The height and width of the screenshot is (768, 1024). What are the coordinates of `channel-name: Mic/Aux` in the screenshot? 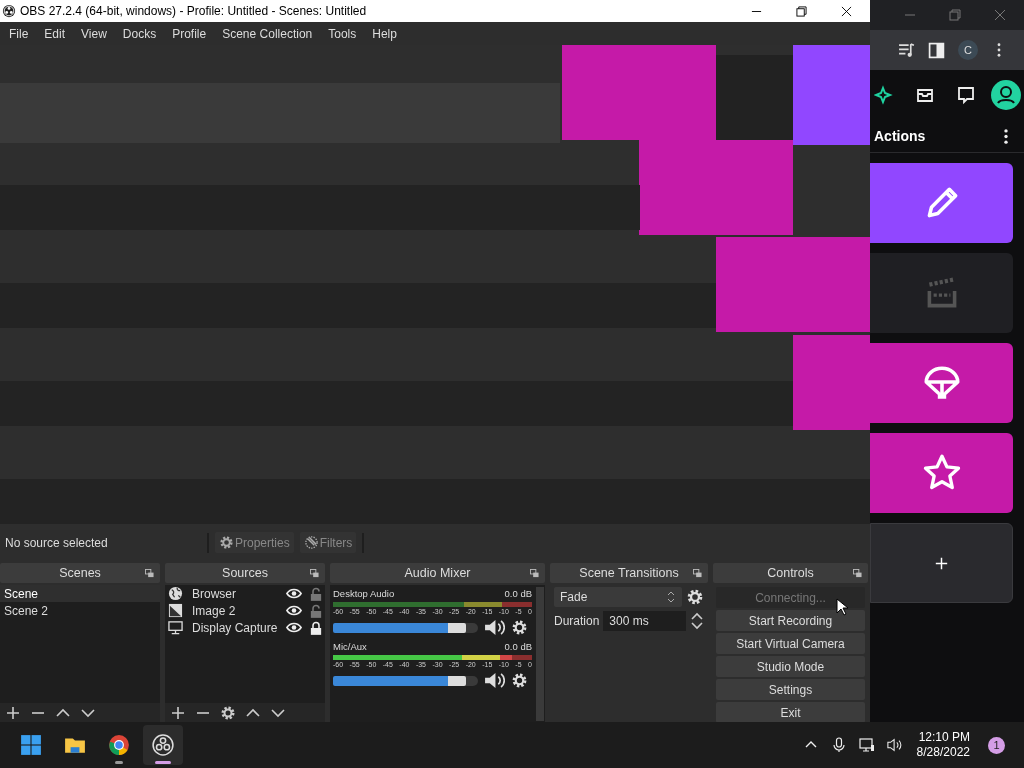 It's located at (350, 647).